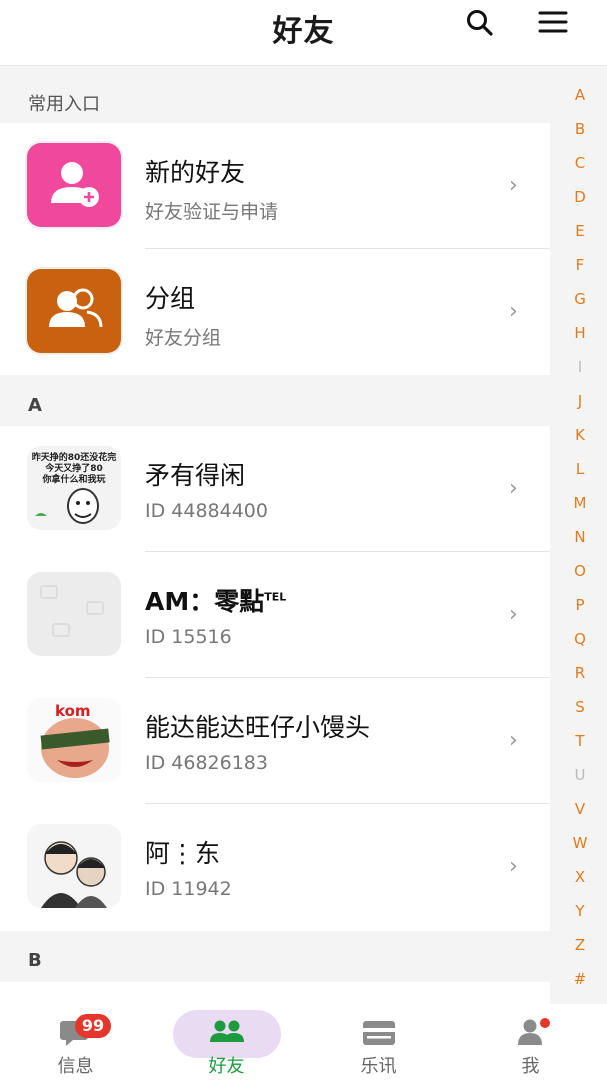  Describe the element at coordinates (275, 312) in the screenshot. I see `groups-entry: 分组 好友分组 ›` at that location.